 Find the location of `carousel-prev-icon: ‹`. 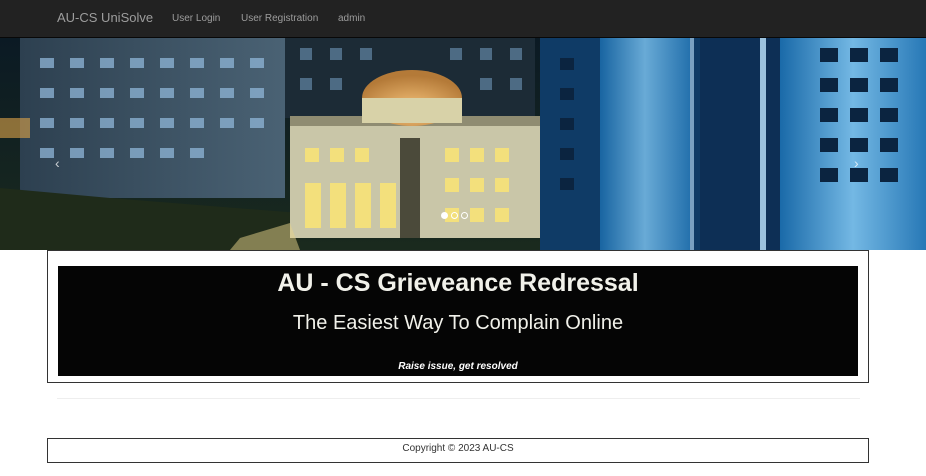

carousel-prev-icon: ‹ is located at coordinates (57, 163).